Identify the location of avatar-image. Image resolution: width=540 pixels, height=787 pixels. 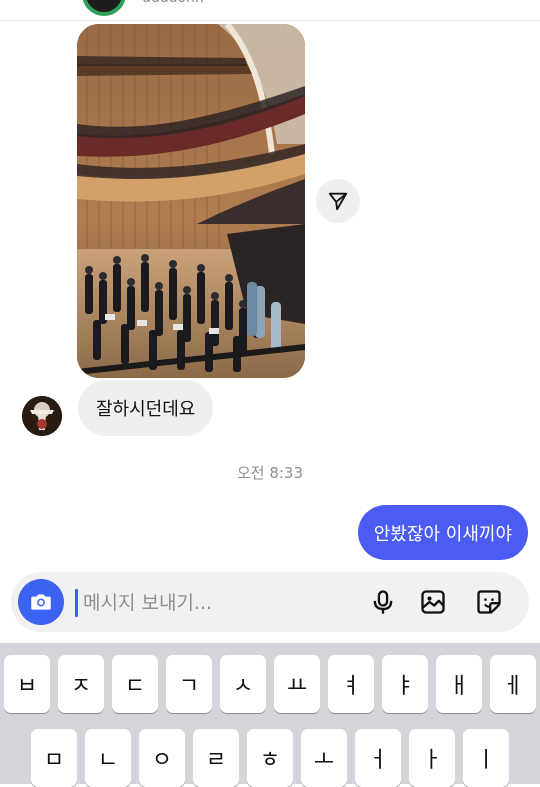
(42, 416).